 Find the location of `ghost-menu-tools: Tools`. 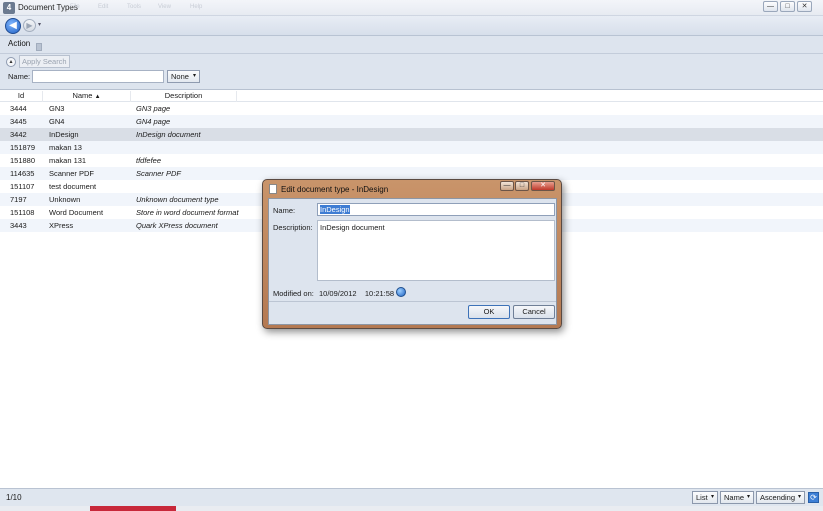

ghost-menu-tools: Tools is located at coordinates (134, 7).